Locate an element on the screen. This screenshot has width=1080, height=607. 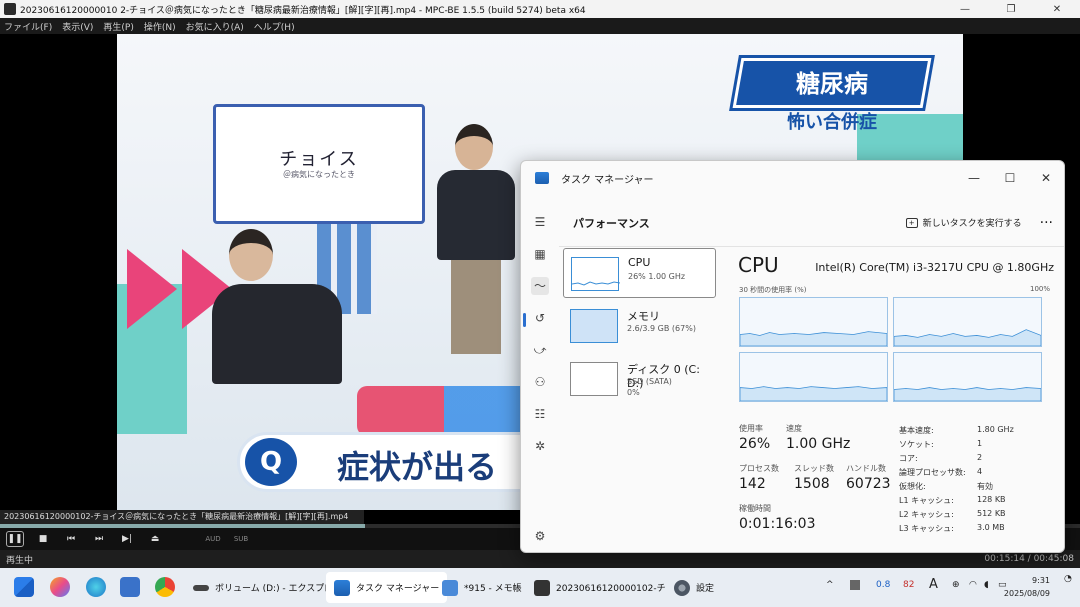
graph-label: 30 秒間の使用率 (%) is located at coordinates (773, 290).